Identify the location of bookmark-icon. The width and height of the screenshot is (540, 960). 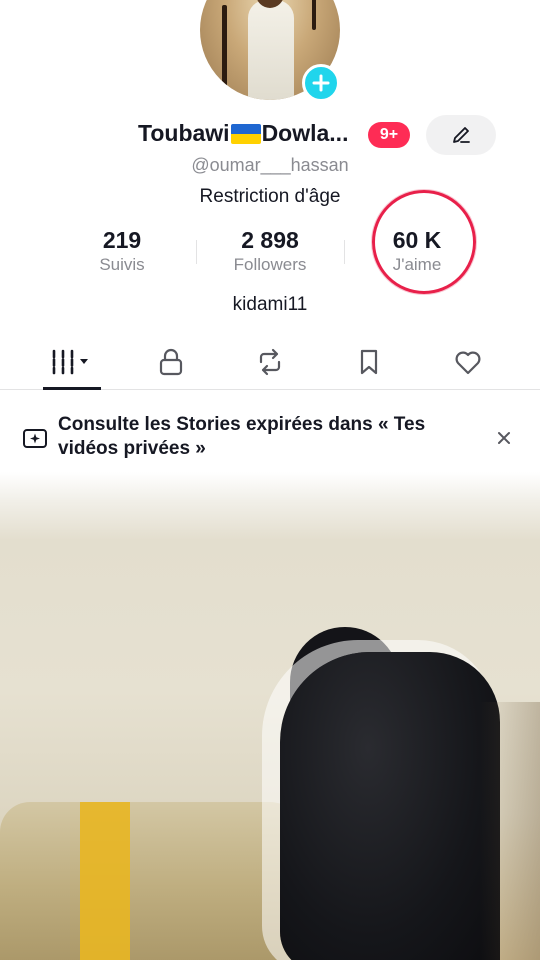
(369, 362).